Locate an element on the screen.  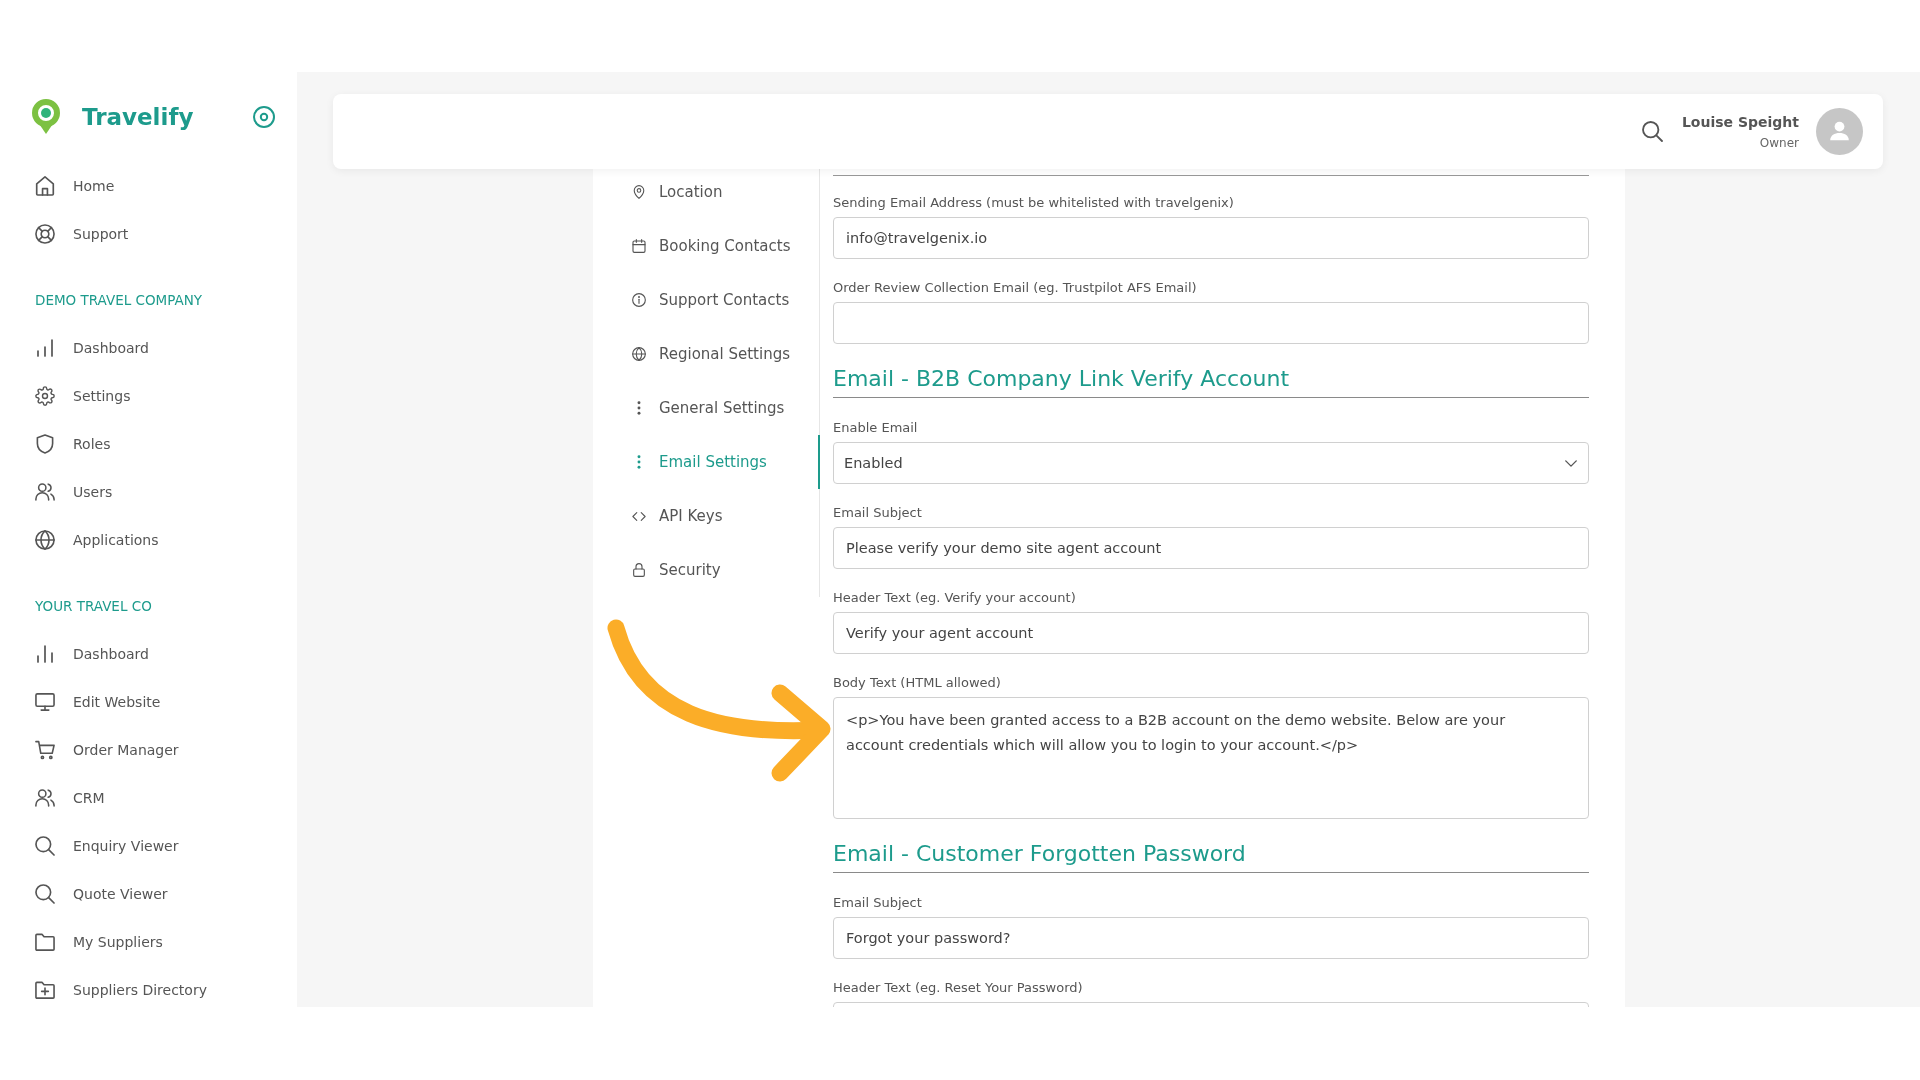
sidebar-item: Order Manager is located at coordinates (148, 750).